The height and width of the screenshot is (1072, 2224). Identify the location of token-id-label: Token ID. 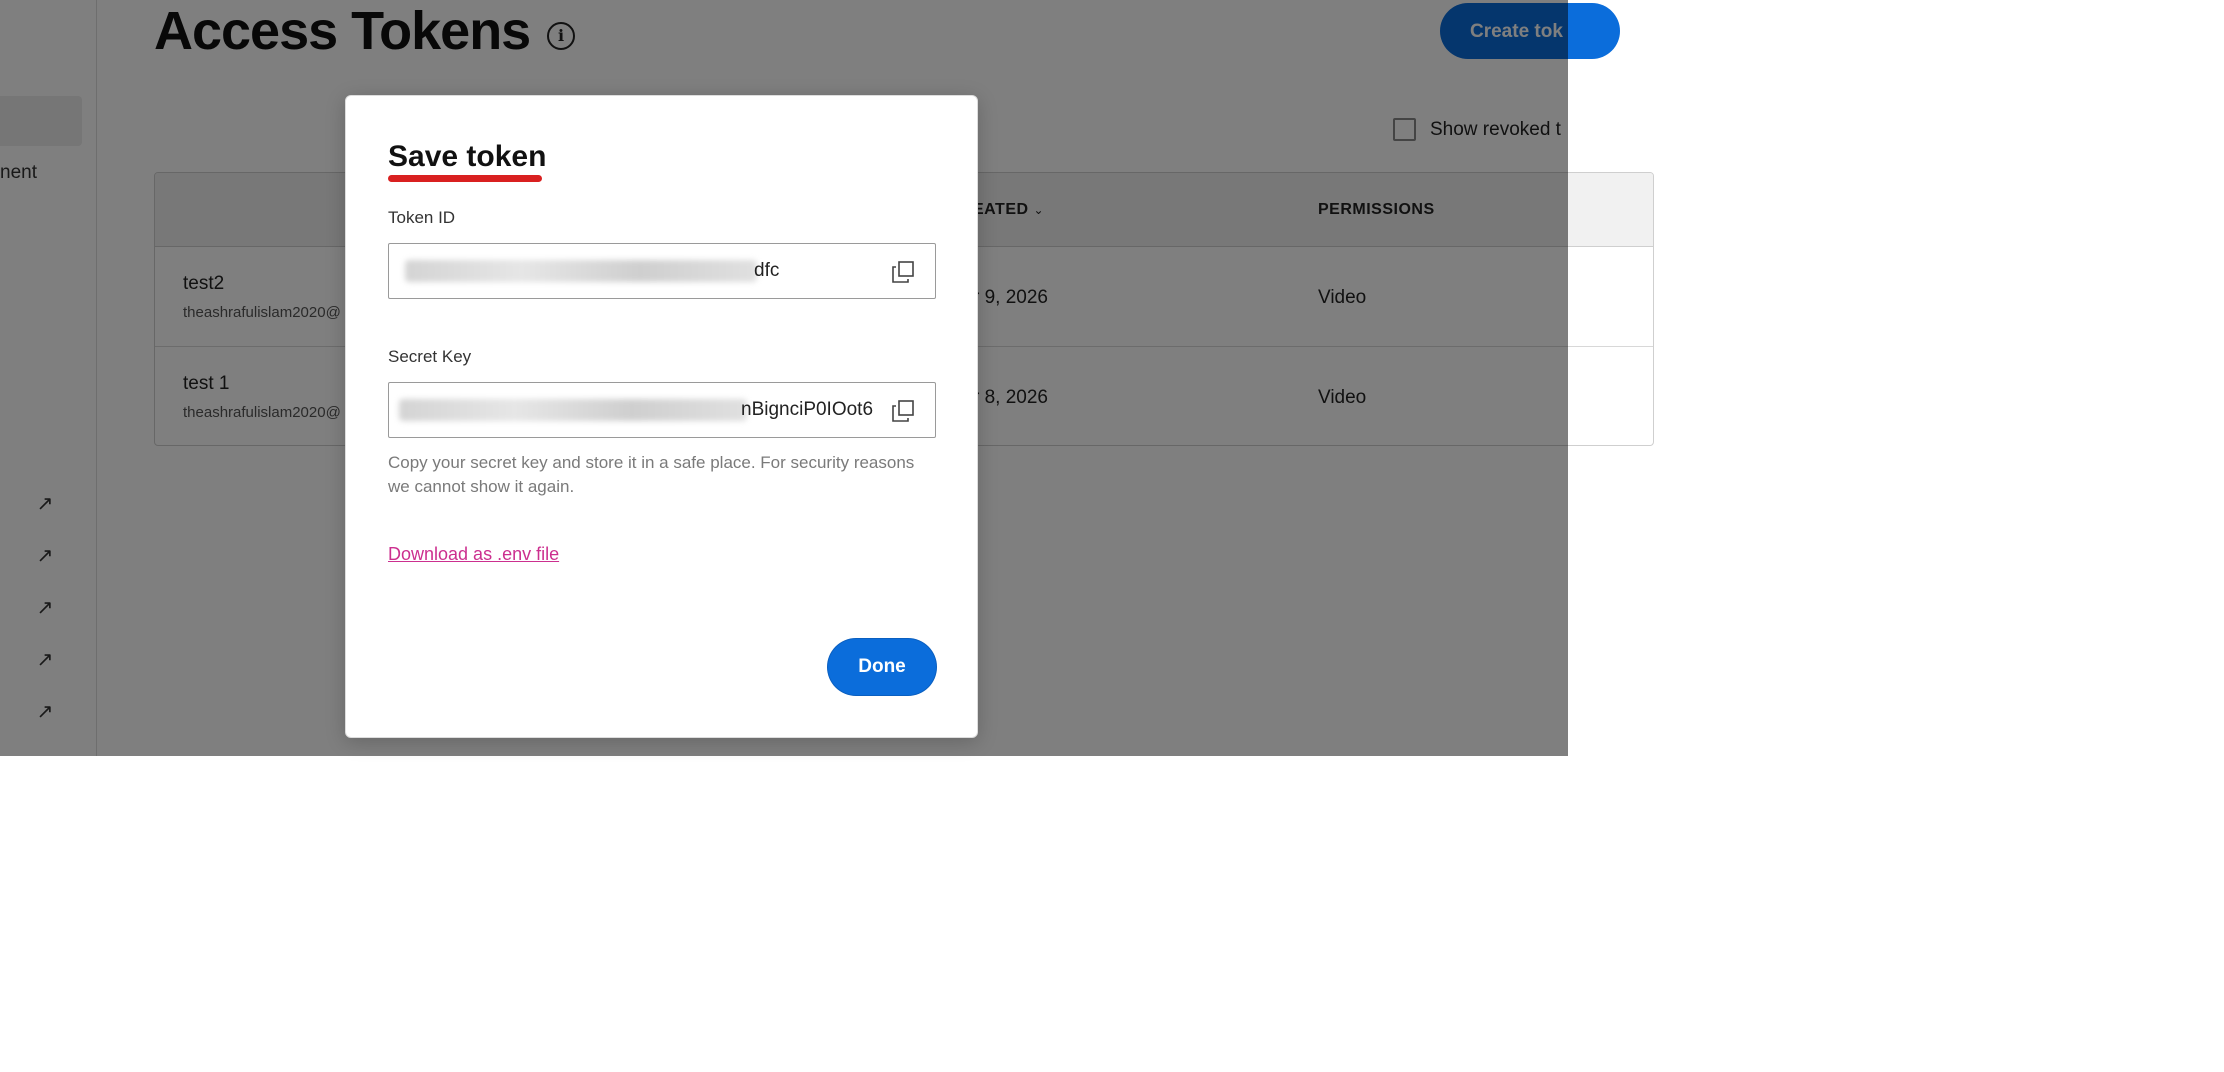
(422, 217).